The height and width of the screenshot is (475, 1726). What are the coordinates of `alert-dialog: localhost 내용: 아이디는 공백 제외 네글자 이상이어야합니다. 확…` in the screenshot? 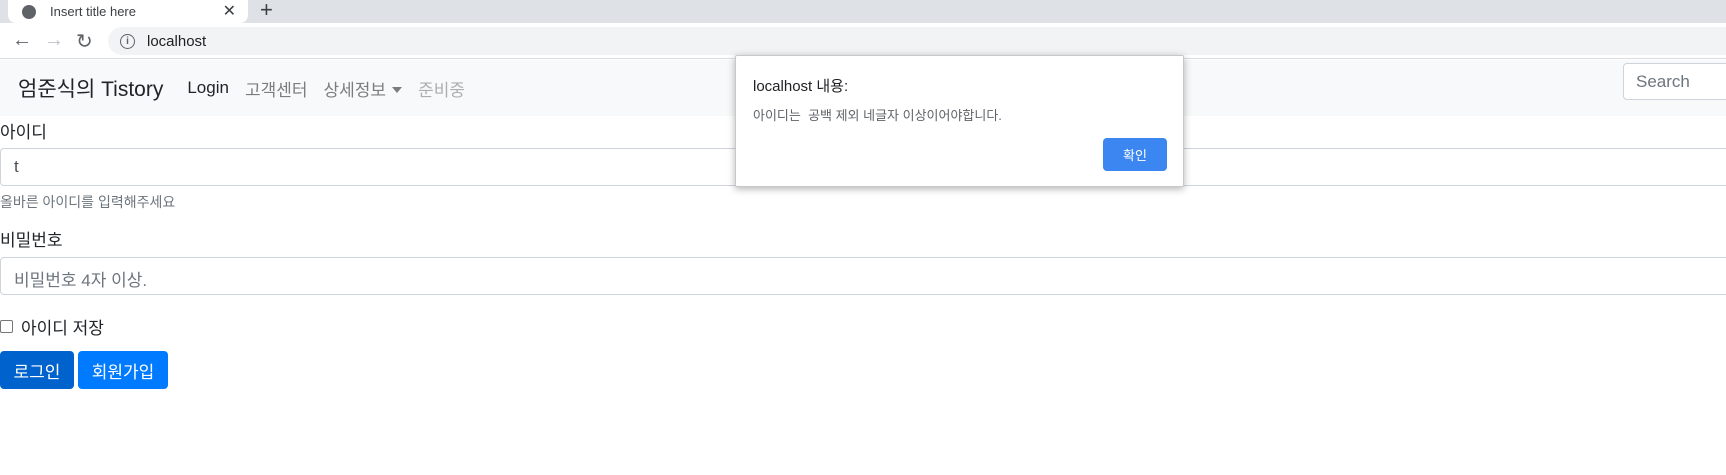 It's located at (959, 121).